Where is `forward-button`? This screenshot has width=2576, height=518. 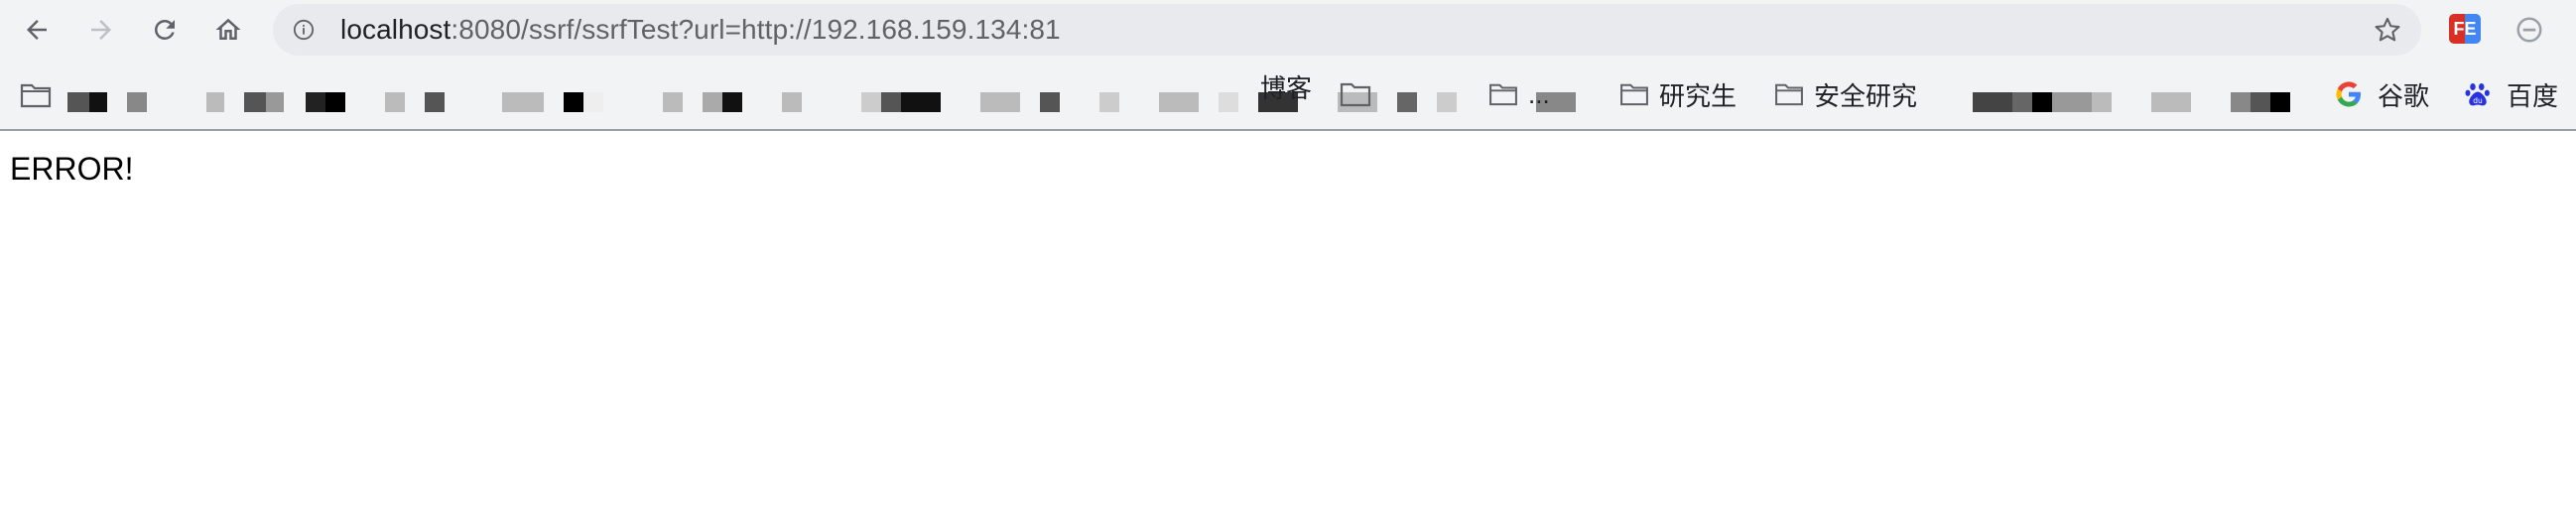 forward-button is located at coordinates (101, 30).